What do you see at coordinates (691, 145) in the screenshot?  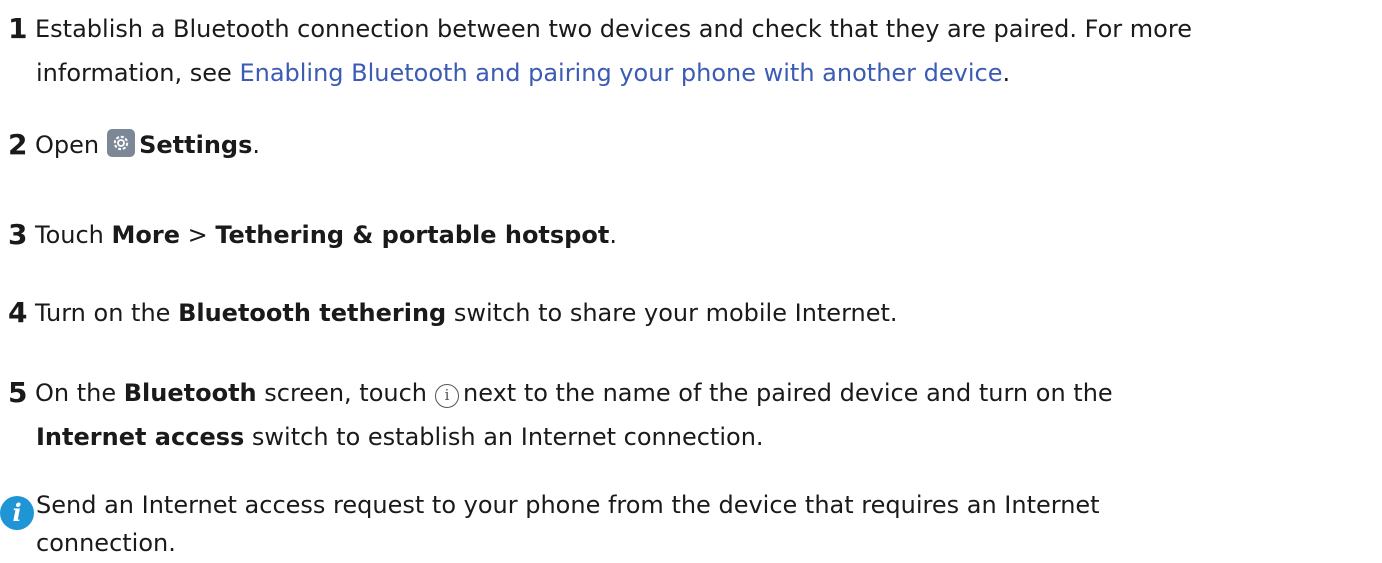 I see `step-2: 2 Open Settings.` at bounding box center [691, 145].